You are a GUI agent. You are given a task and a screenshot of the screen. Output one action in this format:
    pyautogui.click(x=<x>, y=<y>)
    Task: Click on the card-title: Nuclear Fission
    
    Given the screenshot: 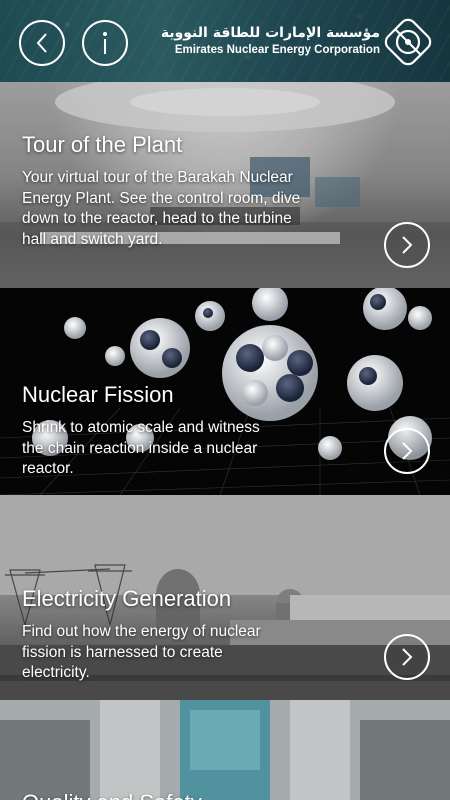 What is the action you would take?
    pyautogui.click(x=98, y=394)
    